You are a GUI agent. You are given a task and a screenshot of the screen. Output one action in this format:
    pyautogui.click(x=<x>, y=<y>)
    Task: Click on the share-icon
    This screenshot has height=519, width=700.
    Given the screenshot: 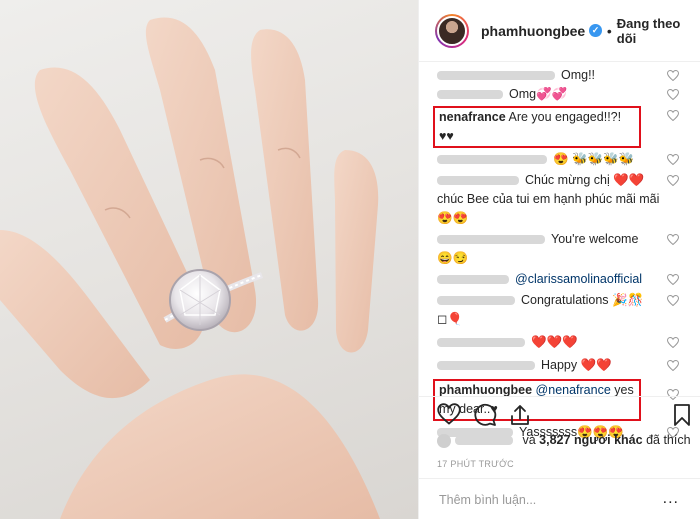 What is the action you would take?
    pyautogui.click(x=520, y=415)
    